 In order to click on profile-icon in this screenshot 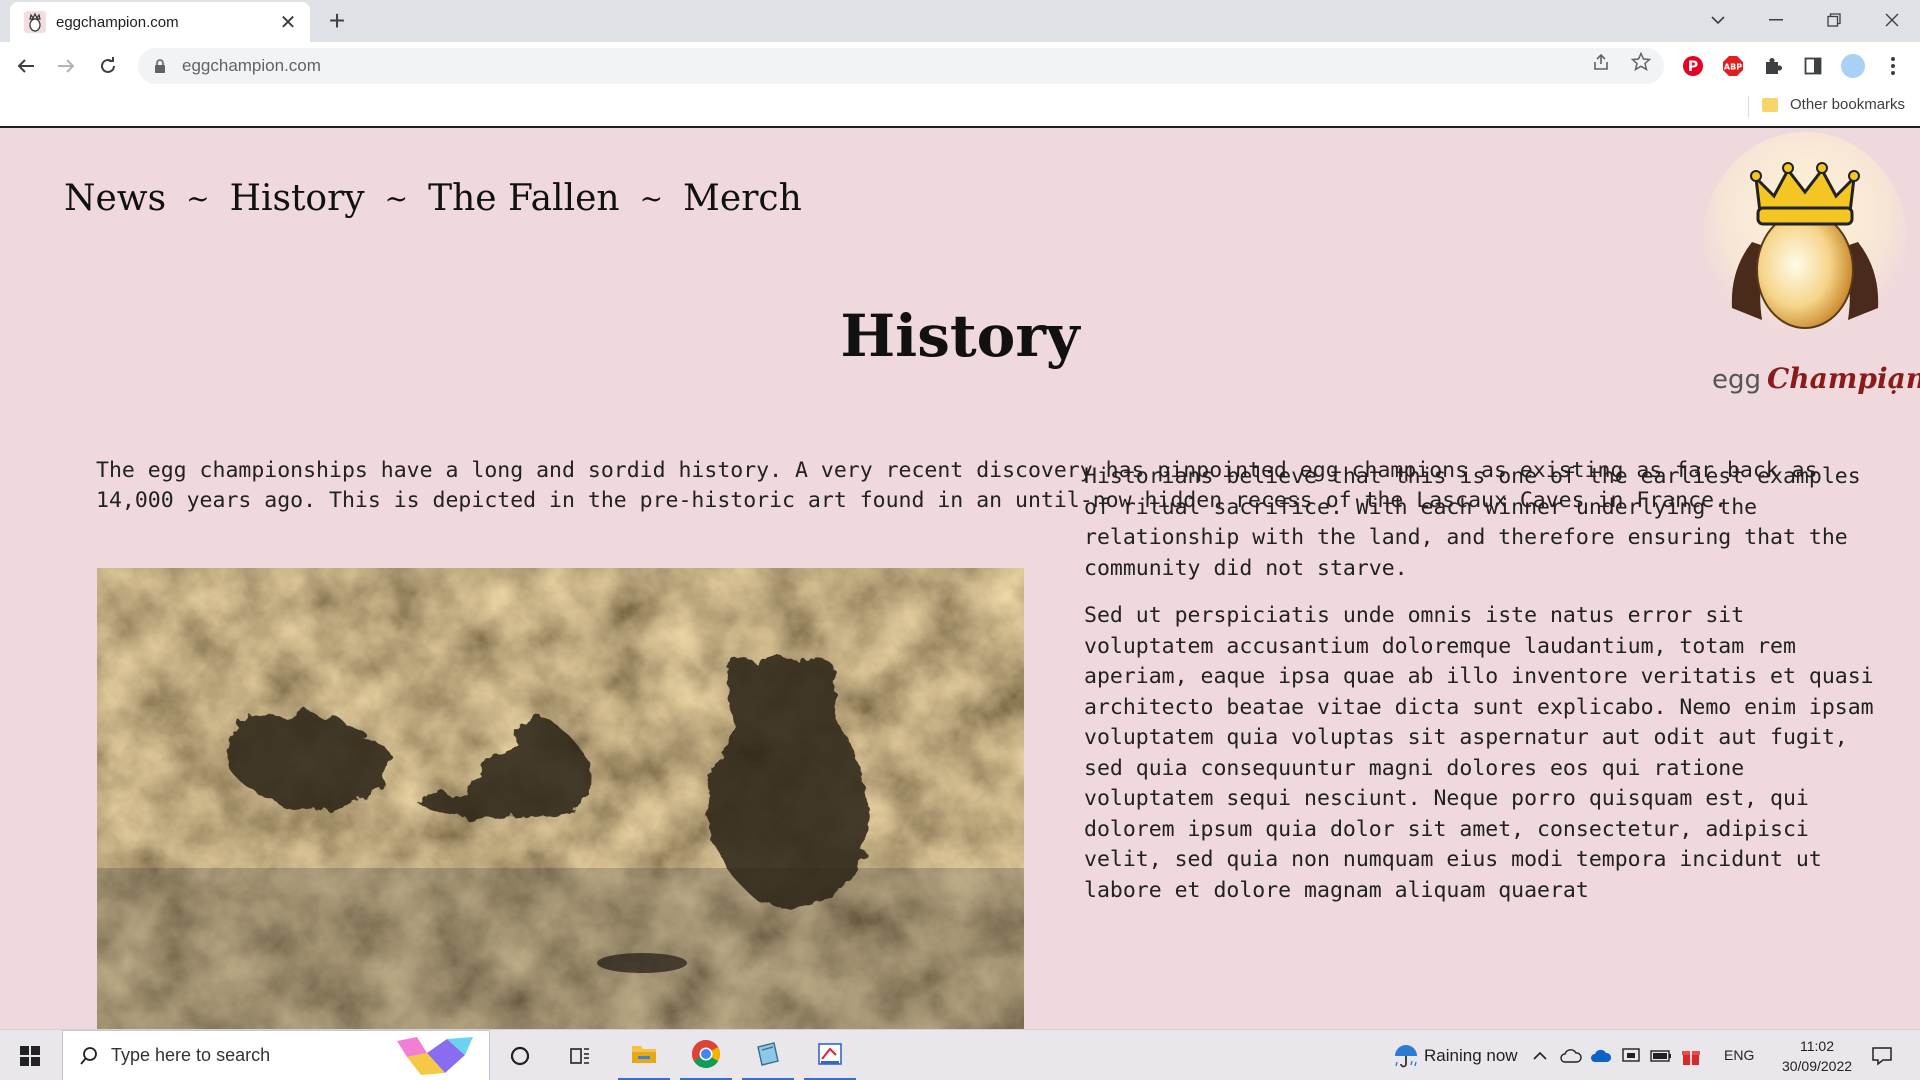, I will do `click(1853, 66)`.